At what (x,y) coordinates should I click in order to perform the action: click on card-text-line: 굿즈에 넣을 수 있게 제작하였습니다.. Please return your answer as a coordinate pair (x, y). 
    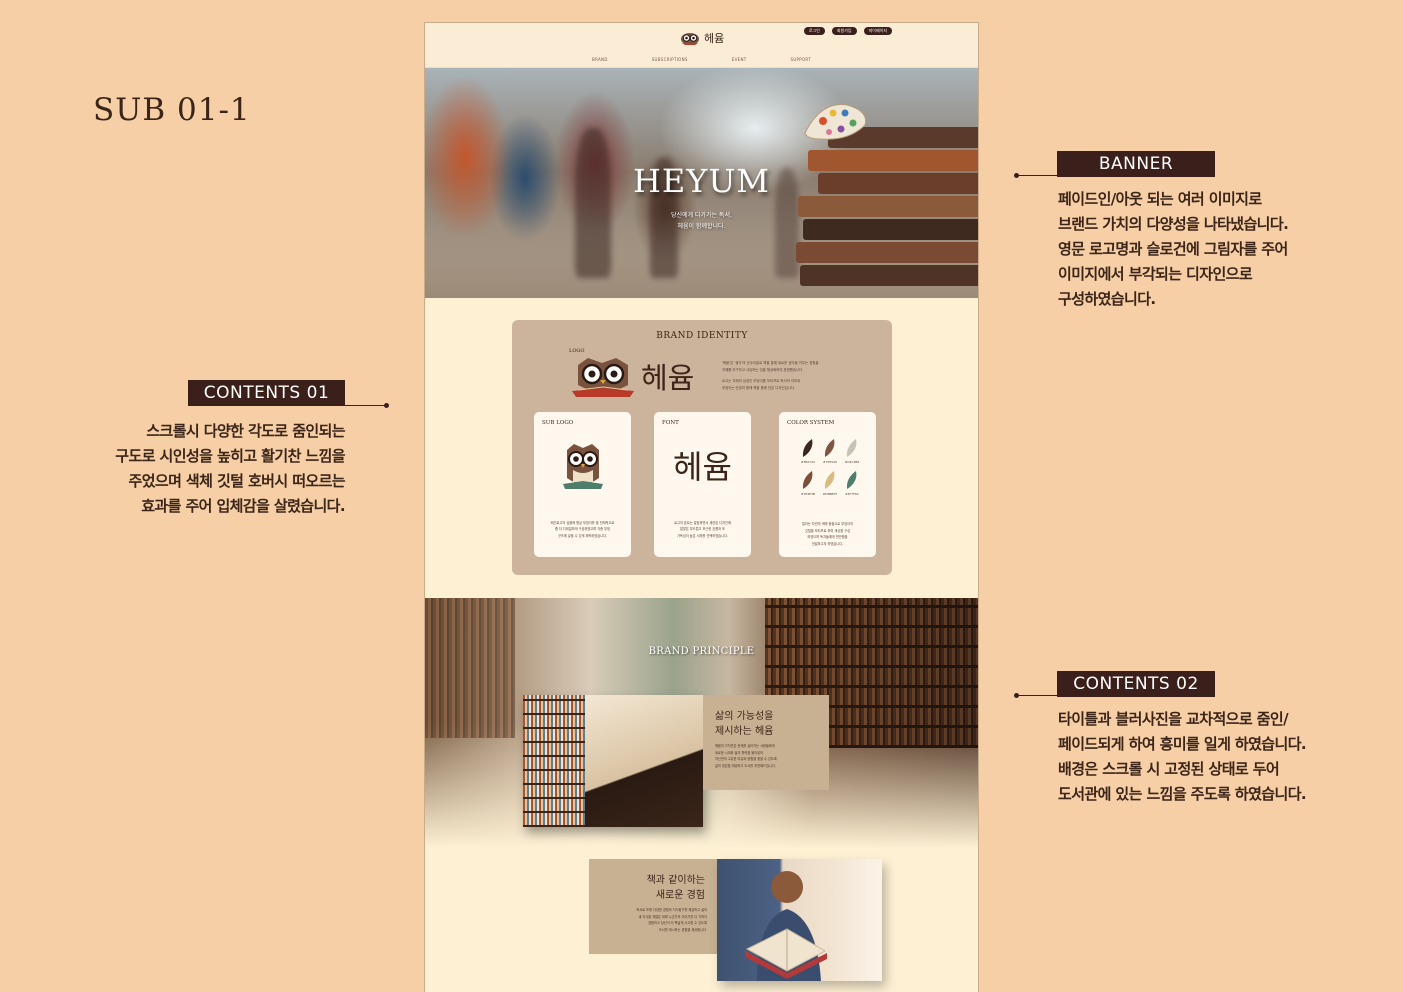
    Looking at the image, I should click on (582, 535).